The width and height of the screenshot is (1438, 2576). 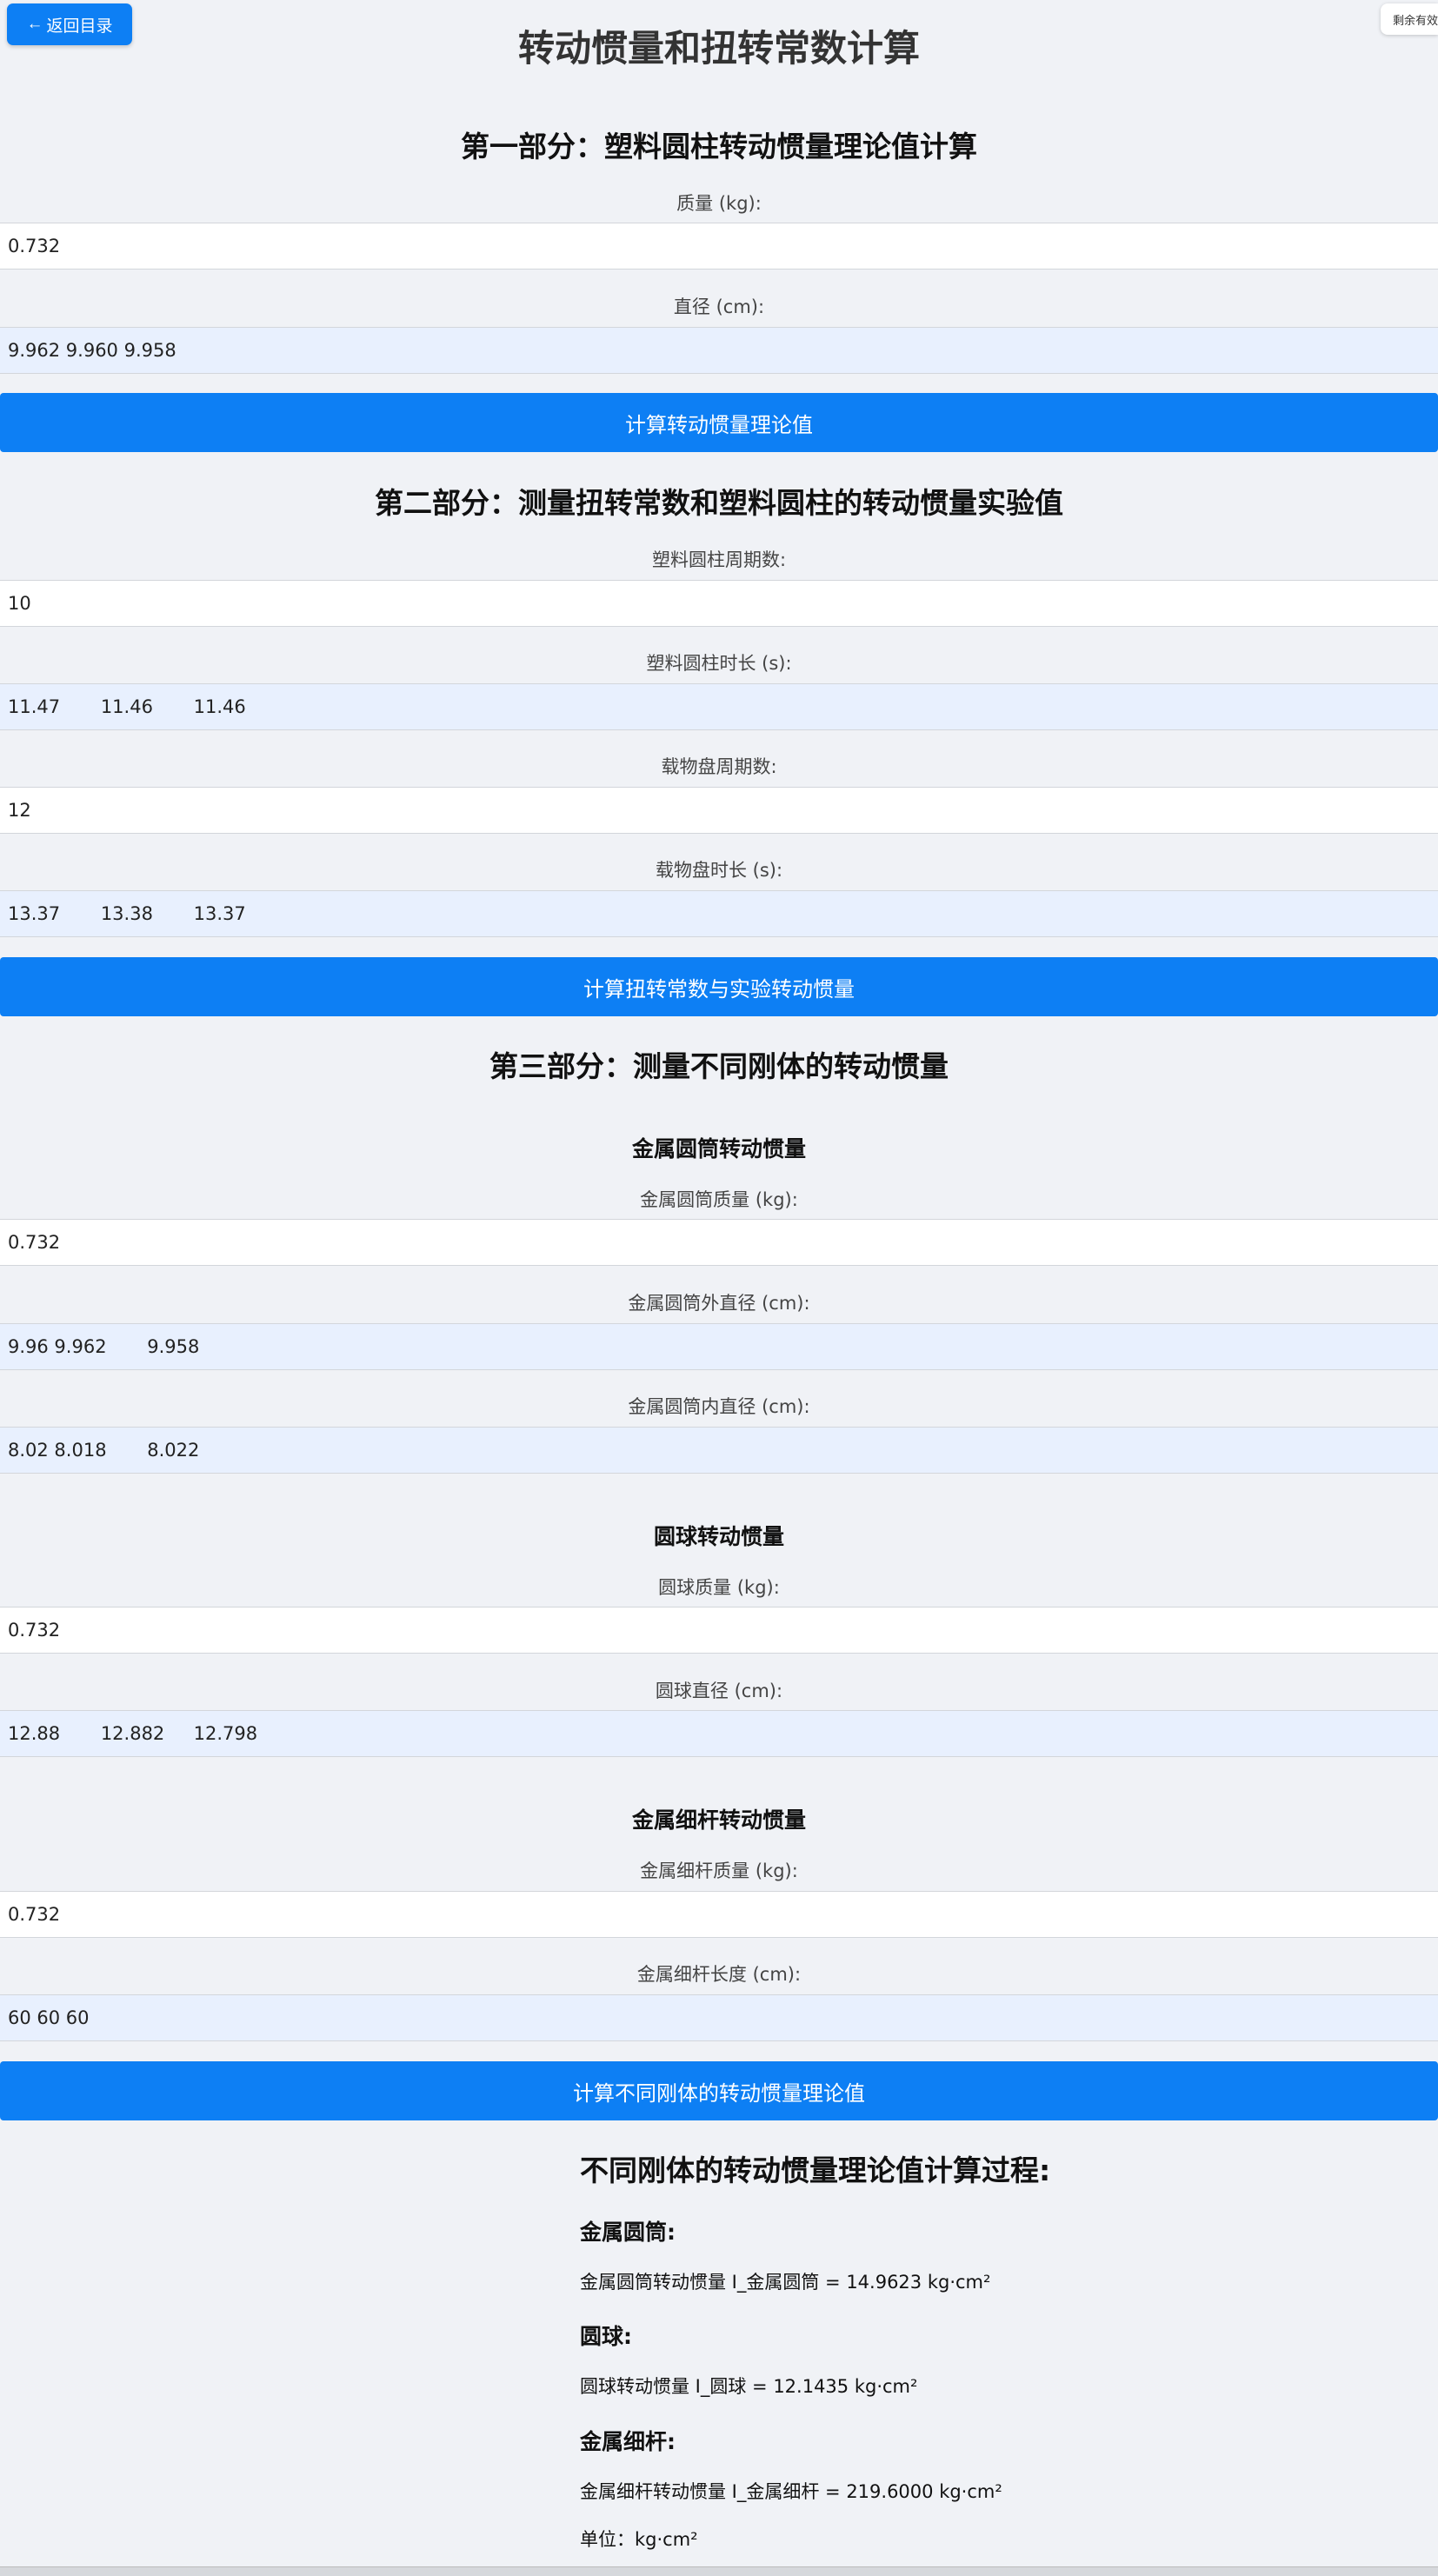 I want to click on rod-mass-input: 0.732, so click(x=719, y=1914).